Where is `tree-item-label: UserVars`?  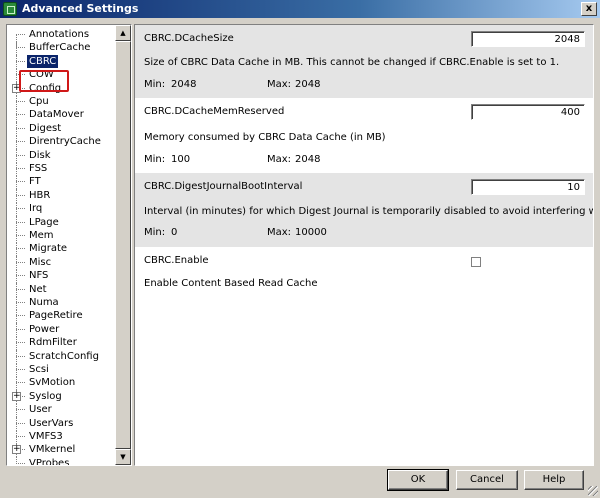
tree-item-label: UserVars is located at coordinates (51, 423).